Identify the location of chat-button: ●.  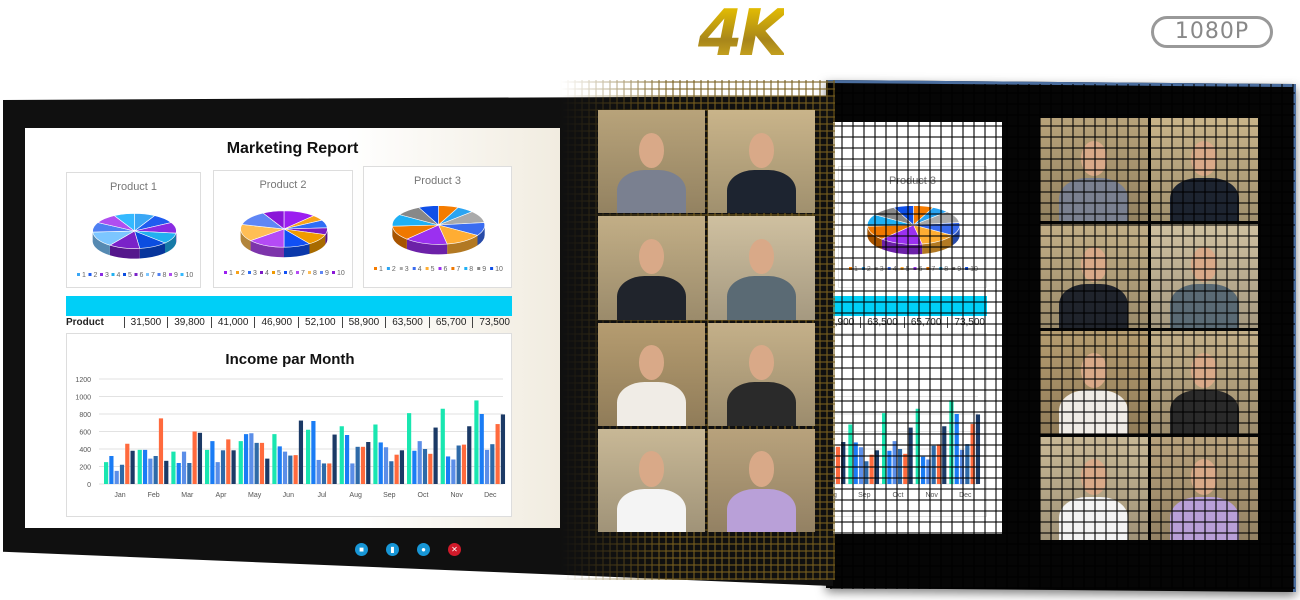
(423, 549).